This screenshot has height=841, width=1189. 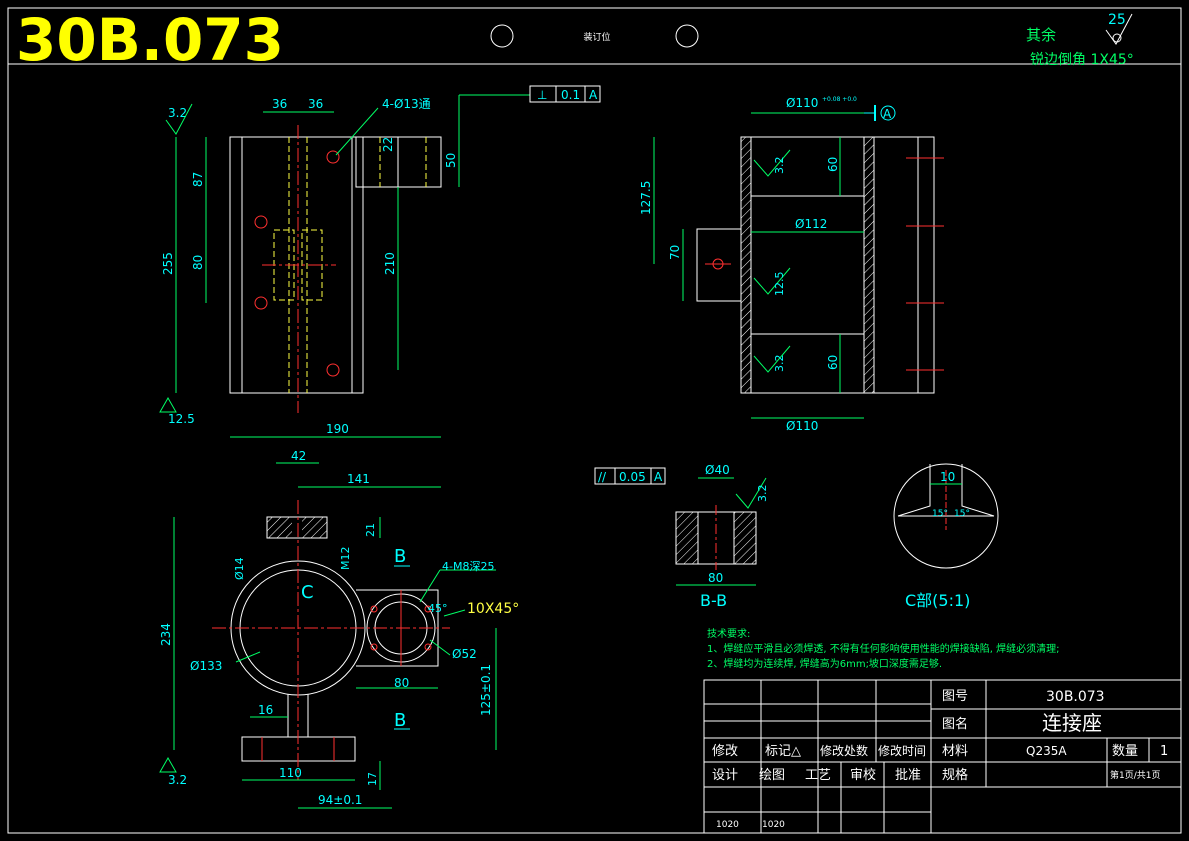 I want to click on dim-22: 22, so click(x=388, y=144).